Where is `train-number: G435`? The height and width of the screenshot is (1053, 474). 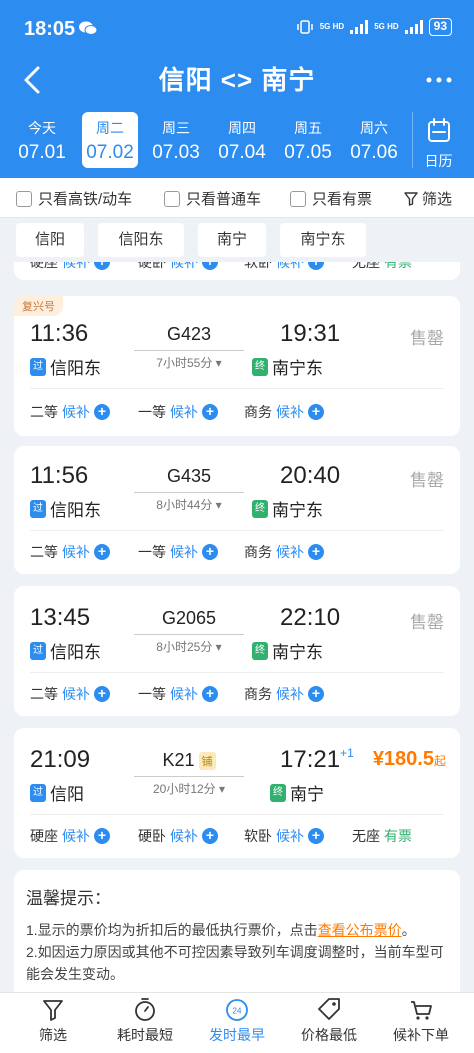 train-number: G435 is located at coordinates (189, 476).